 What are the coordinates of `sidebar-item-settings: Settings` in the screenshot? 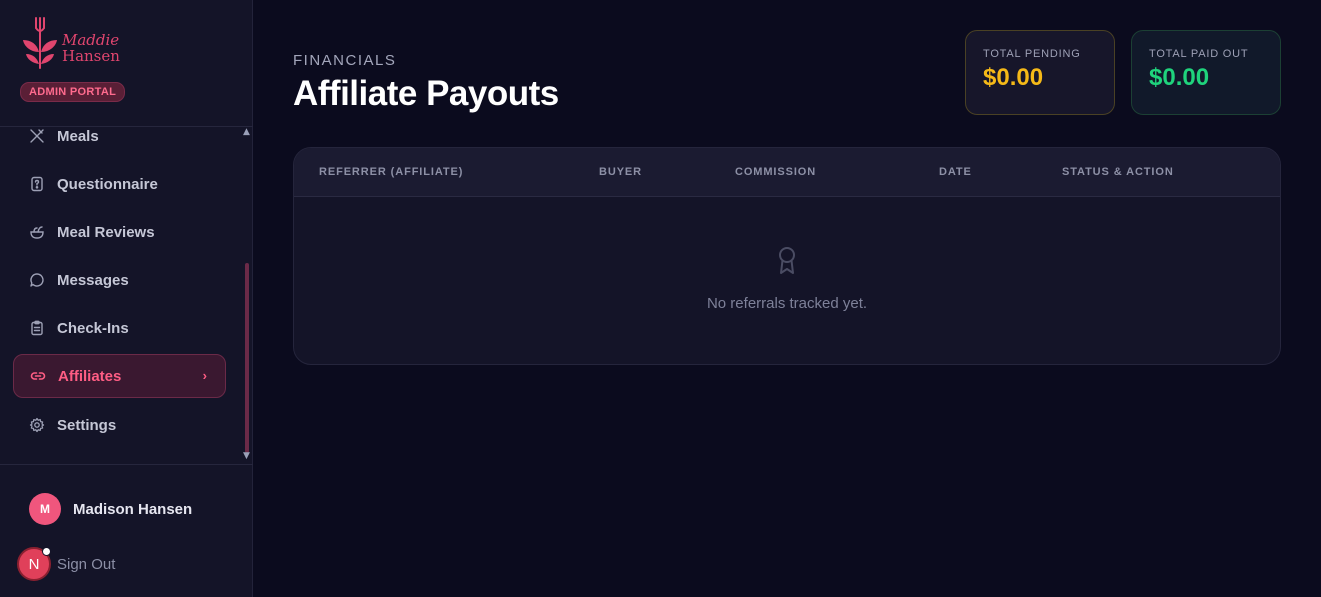 It's located at (119, 425).